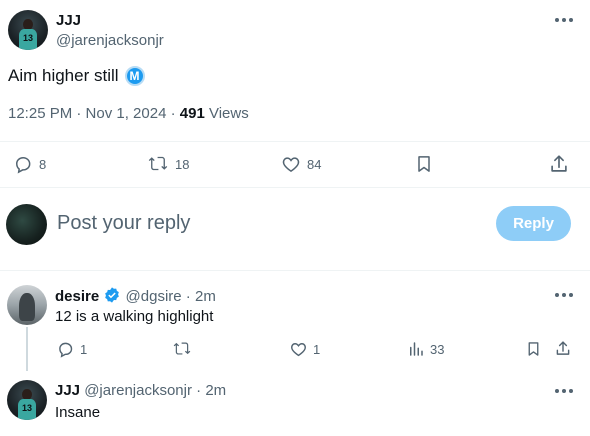 The image size is (590, 436). I want to click on reply-author-handle: @dgsire, so click(154, 296).